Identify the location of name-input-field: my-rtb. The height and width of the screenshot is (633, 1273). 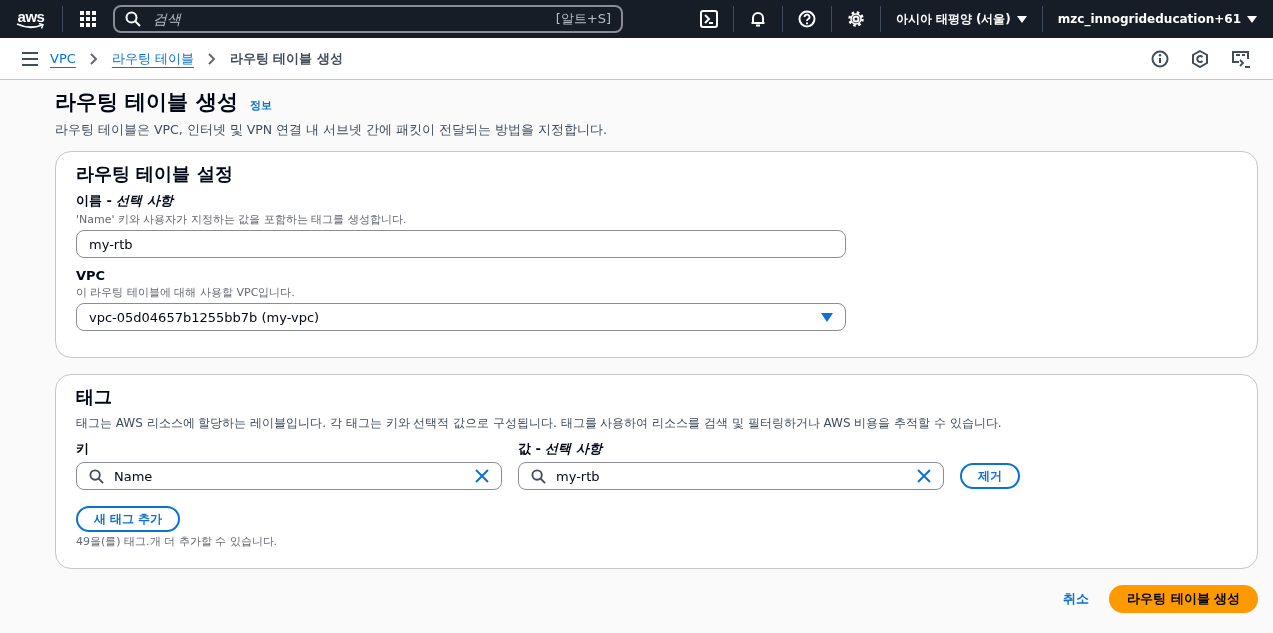
(461, 244).